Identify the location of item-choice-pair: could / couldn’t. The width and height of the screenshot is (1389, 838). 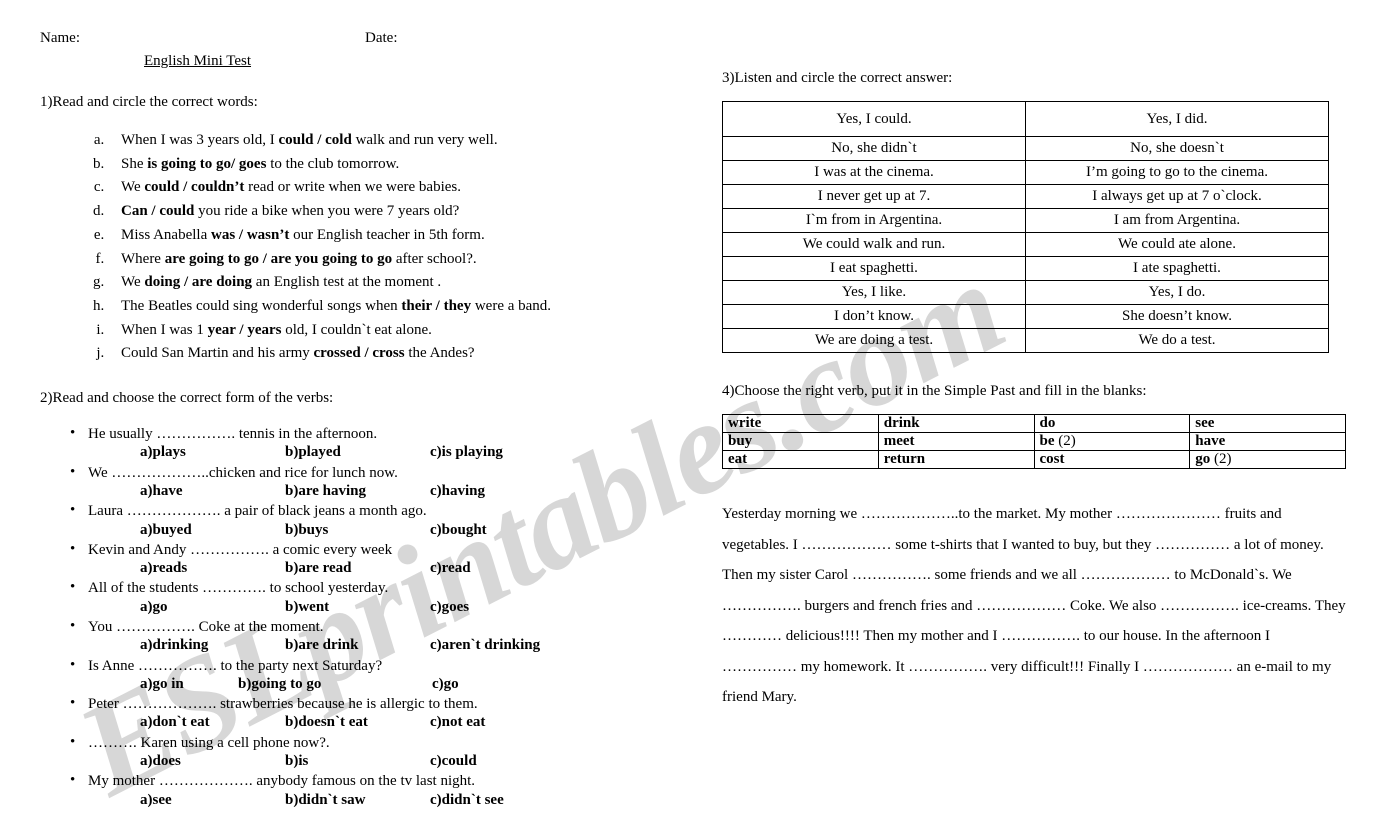
(194, 187).